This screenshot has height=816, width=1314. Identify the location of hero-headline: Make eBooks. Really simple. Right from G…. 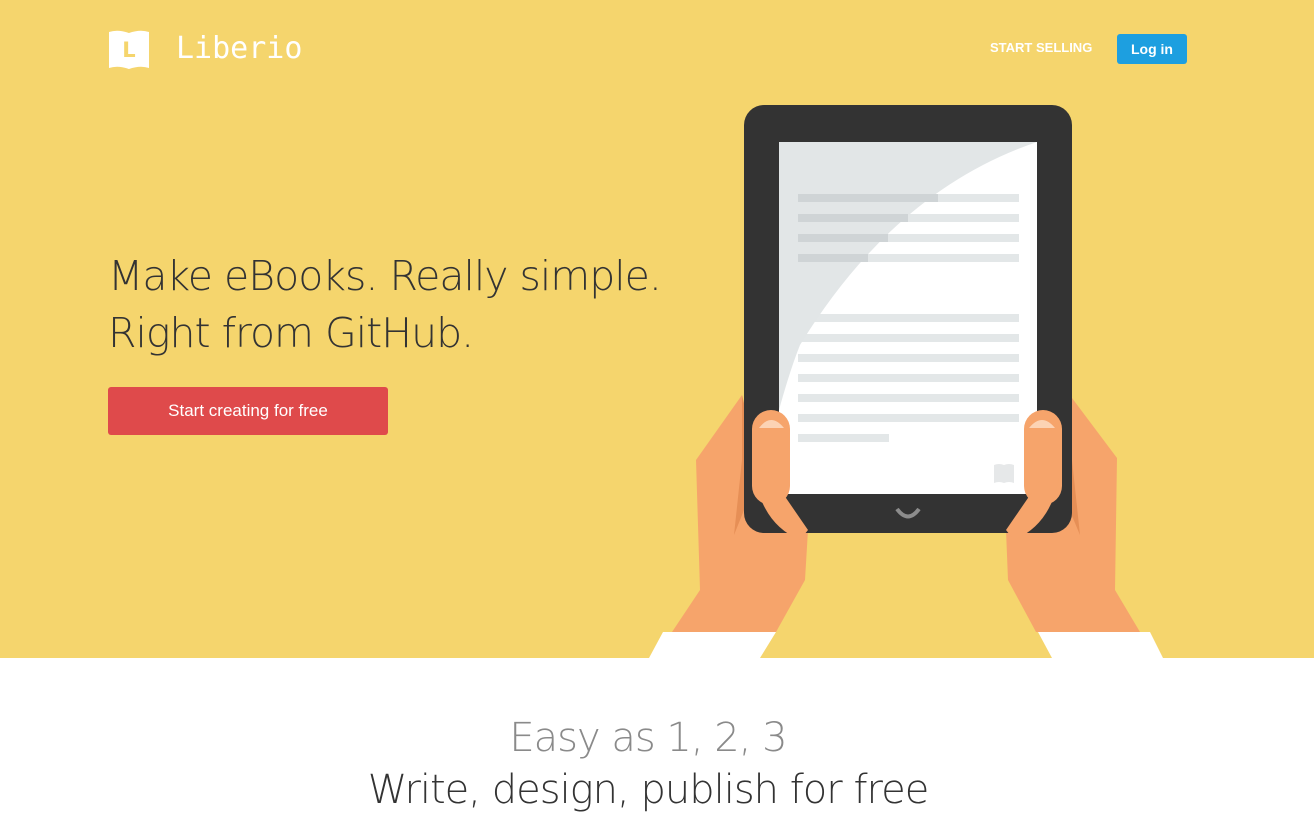
(385, 305).